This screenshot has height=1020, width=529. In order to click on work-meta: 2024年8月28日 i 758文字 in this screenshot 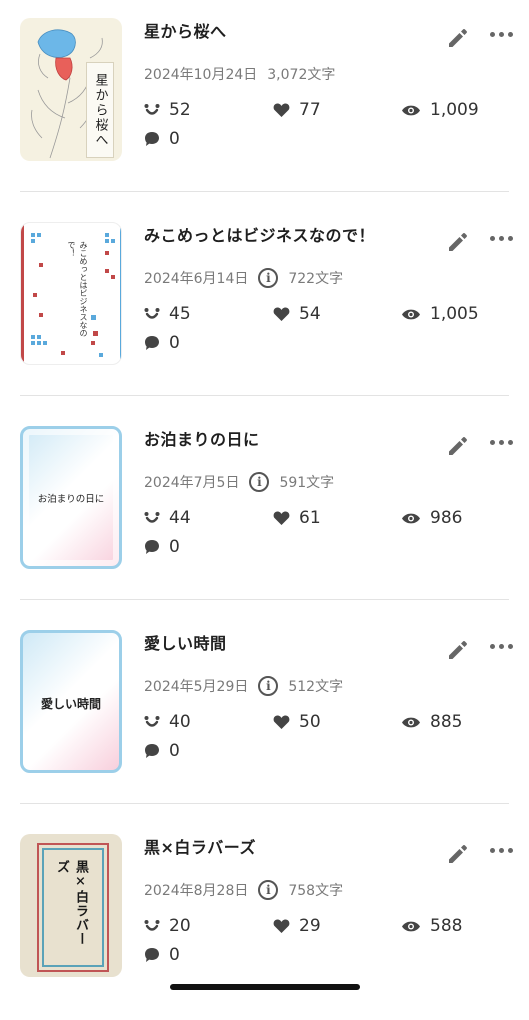, I will do `click(243, 890)`.